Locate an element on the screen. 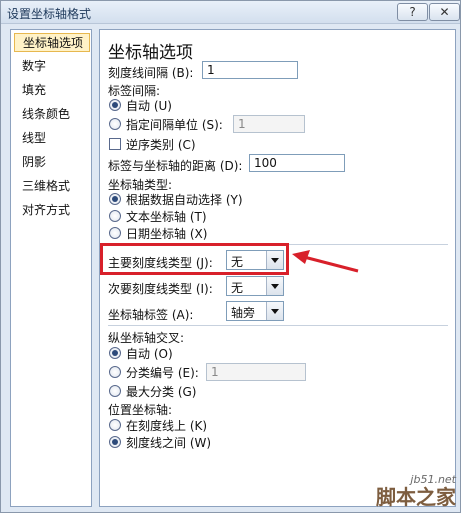 This screenshot has width=461, height=513. axis-type-text-label: 文本坐标轴 (T) is located at coordinates (166, 217).